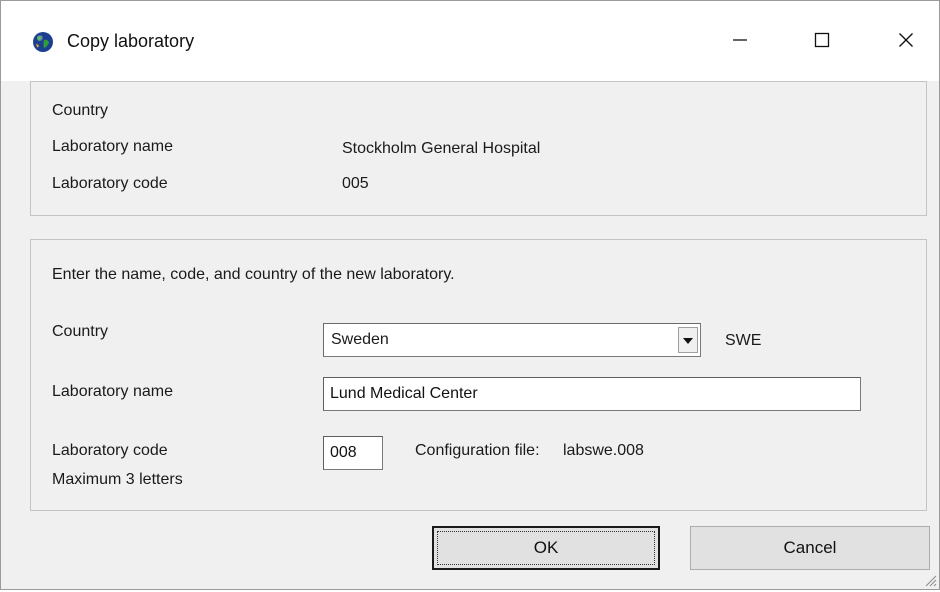  I want to click on focus-rectangle, so click(546, 548).